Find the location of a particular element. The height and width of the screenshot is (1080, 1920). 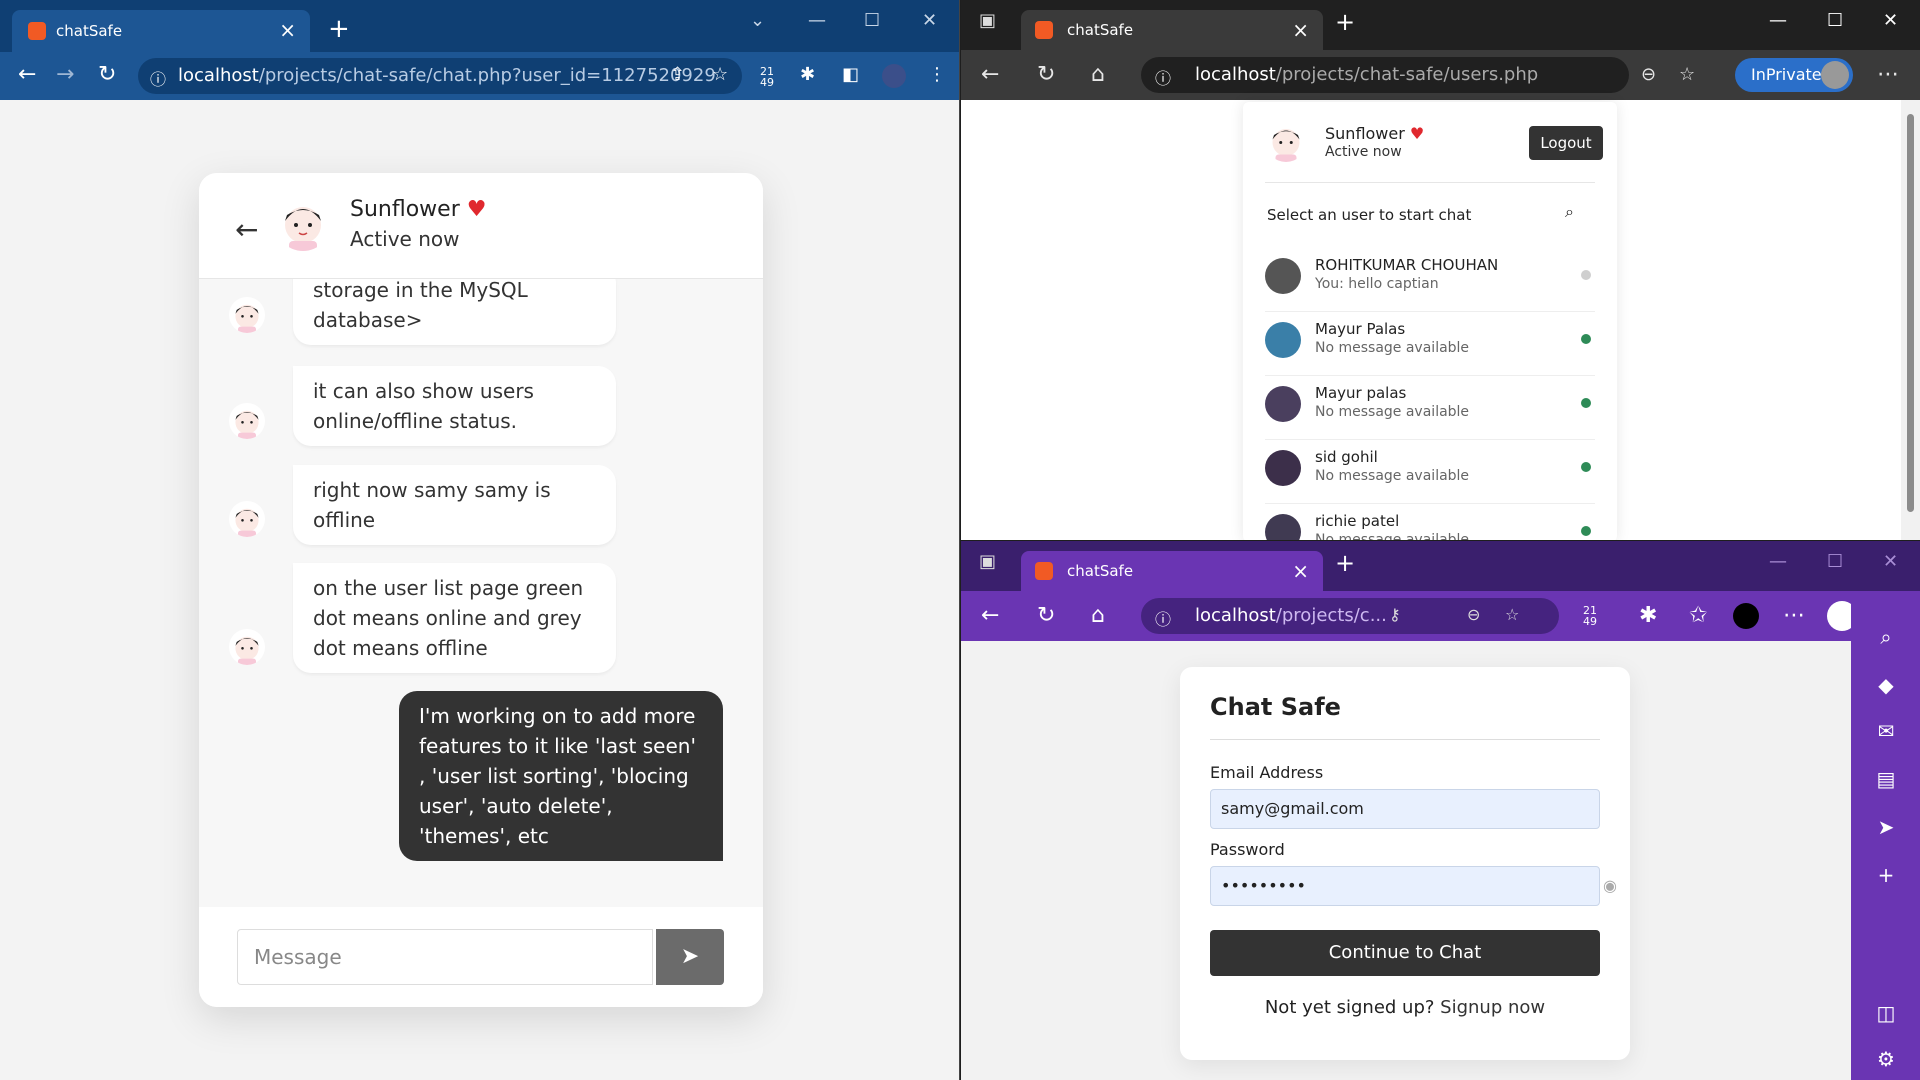

cc-icon: ▤ is located at coordinates (1886, 779).